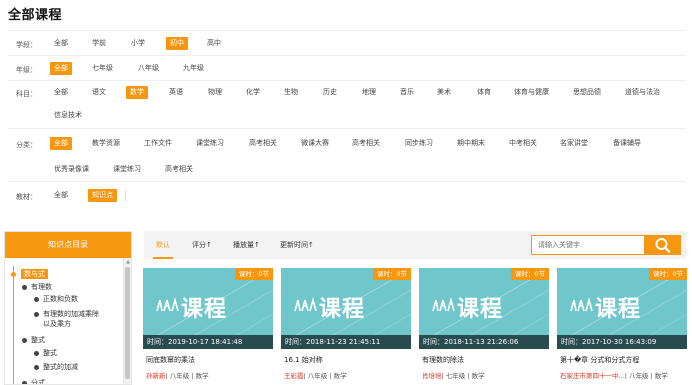 The image size is (692, 385). What do you see at coordinates (432, 376) in the screenshot?
I see `course-teacher: 肖培培` at bounding box center [432, 376].